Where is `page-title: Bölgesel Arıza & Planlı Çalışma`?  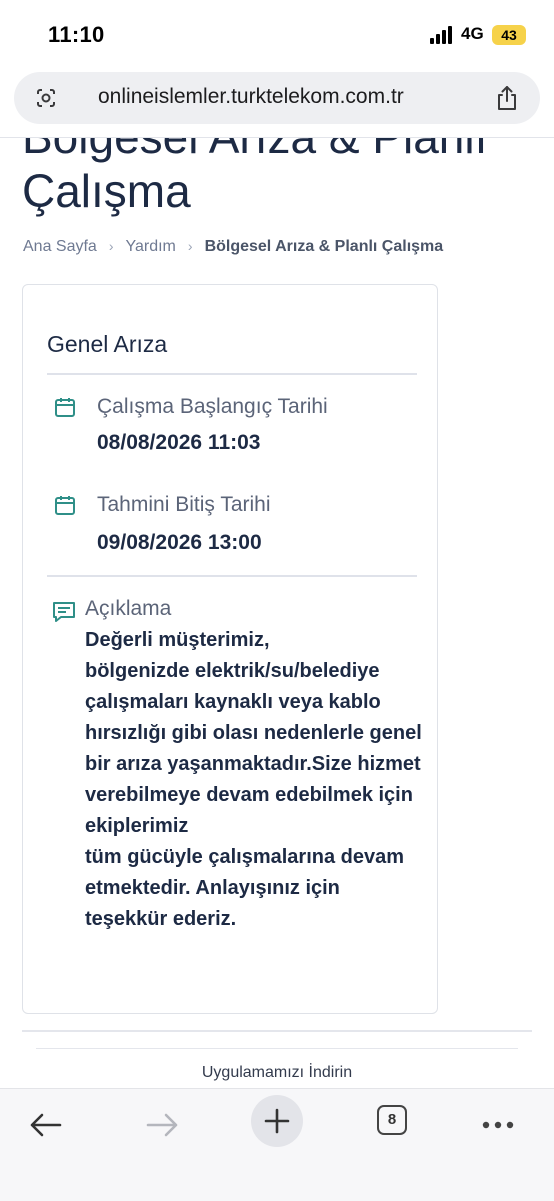
page-title: Bölgesel Arıza & Planlı Çalışma is located at coordinates (254, 177).